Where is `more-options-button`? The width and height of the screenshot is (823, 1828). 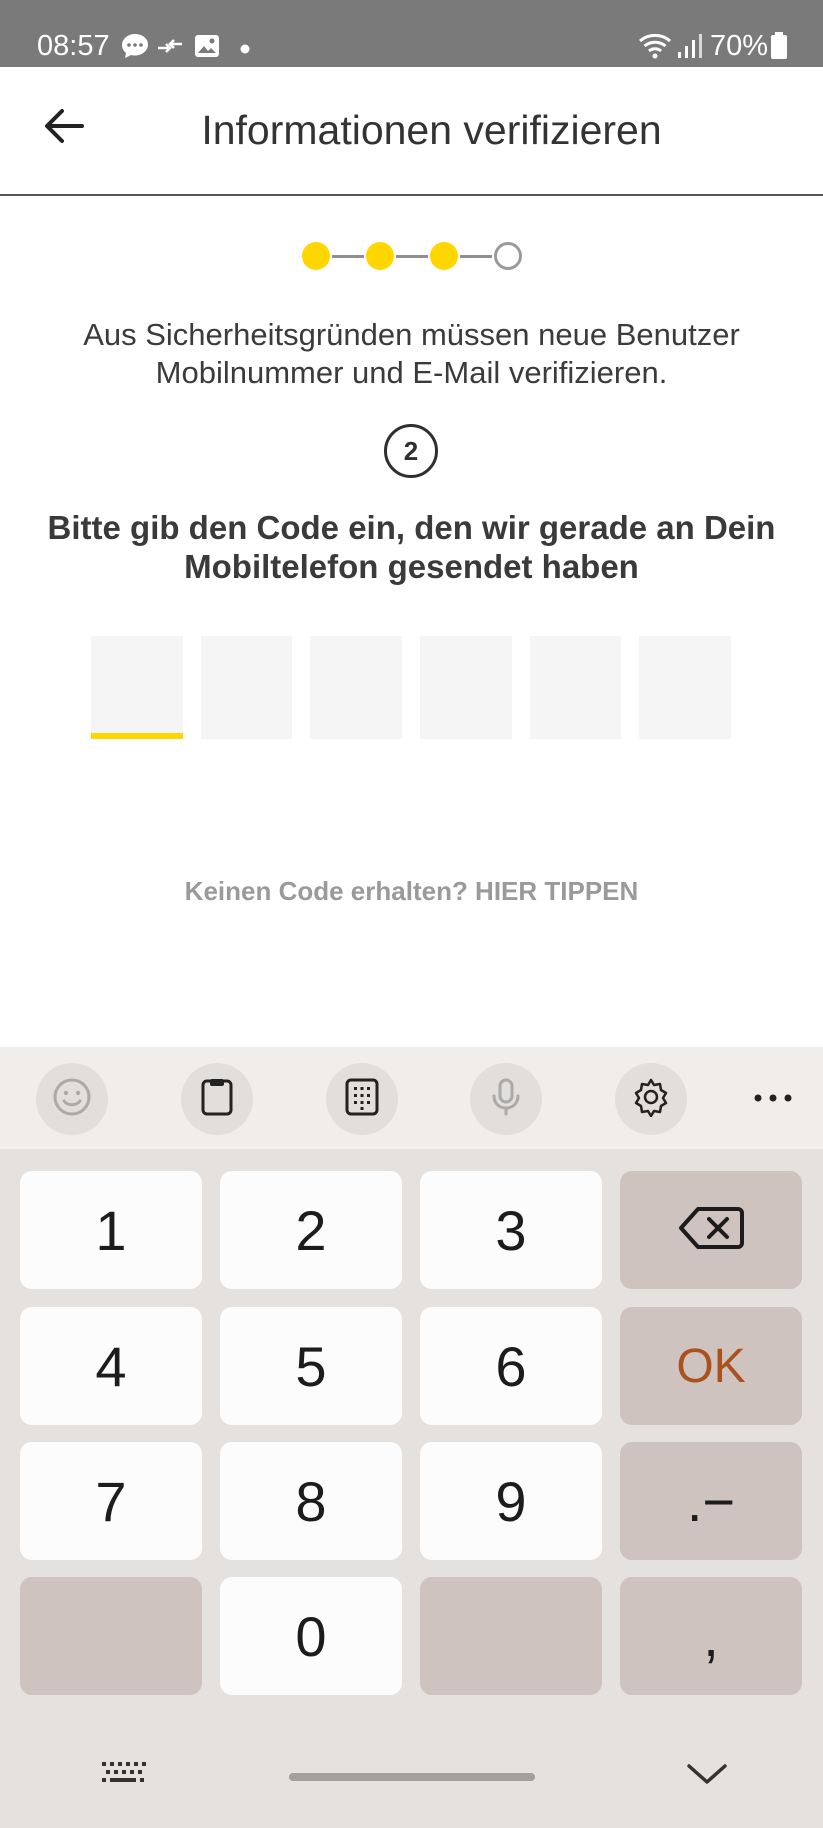 more-options-button is located at coordinates (773, 1099).